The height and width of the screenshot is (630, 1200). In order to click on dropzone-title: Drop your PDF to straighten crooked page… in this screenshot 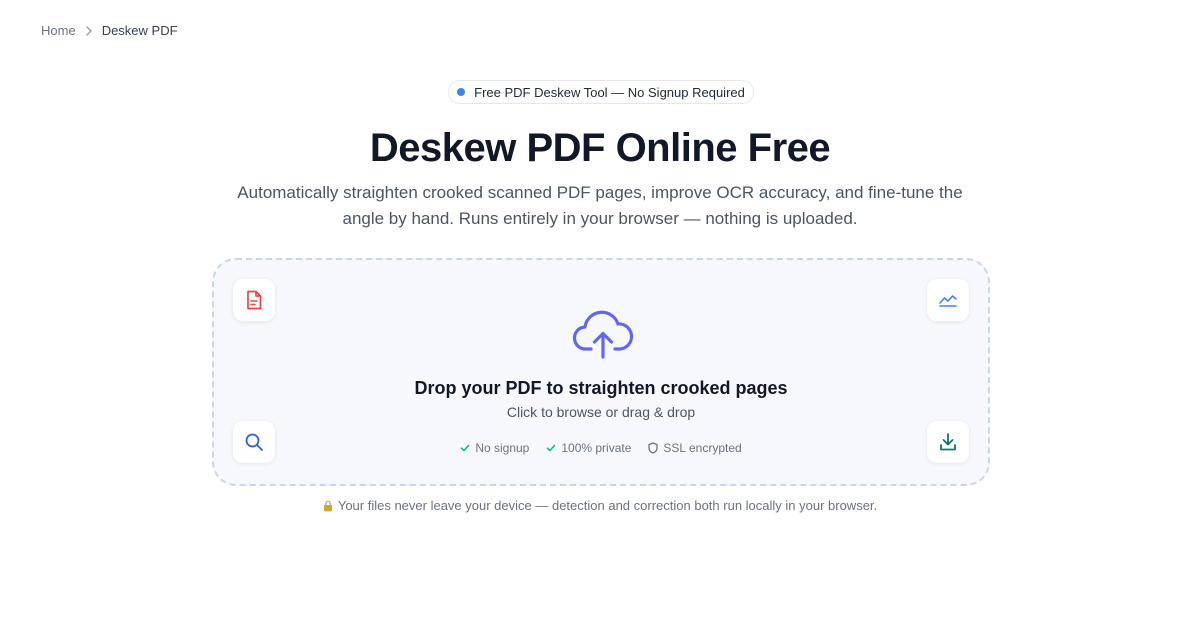, I will do `click(601, 388)`.